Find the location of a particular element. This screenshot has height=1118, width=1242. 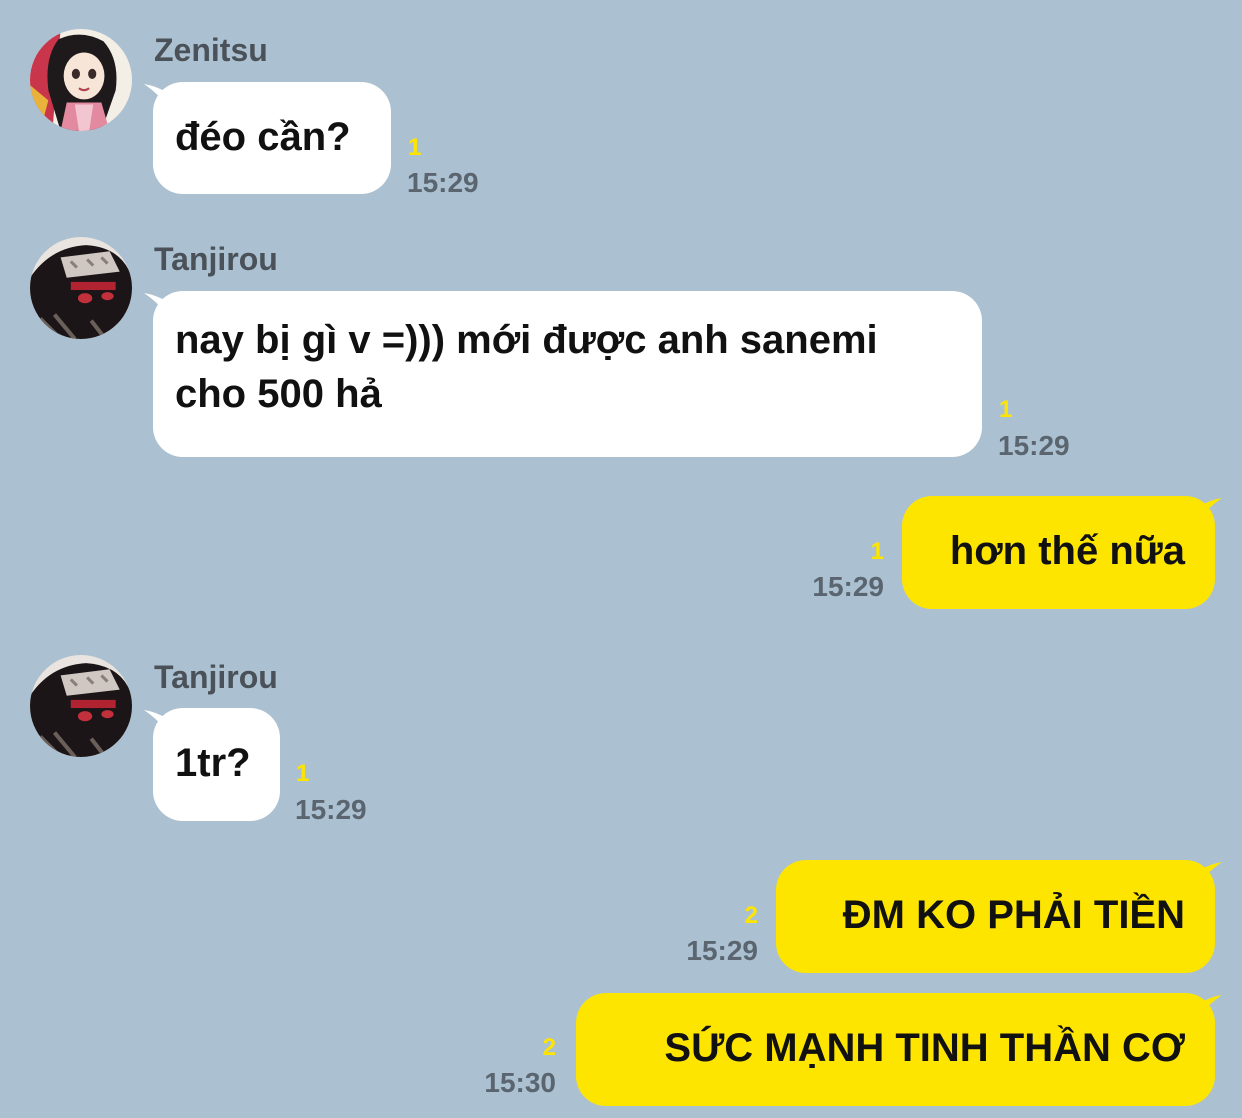

message-bubble: SỨC MẠNH TINH THẦN CƠ is located at coordinates (895, 1049).